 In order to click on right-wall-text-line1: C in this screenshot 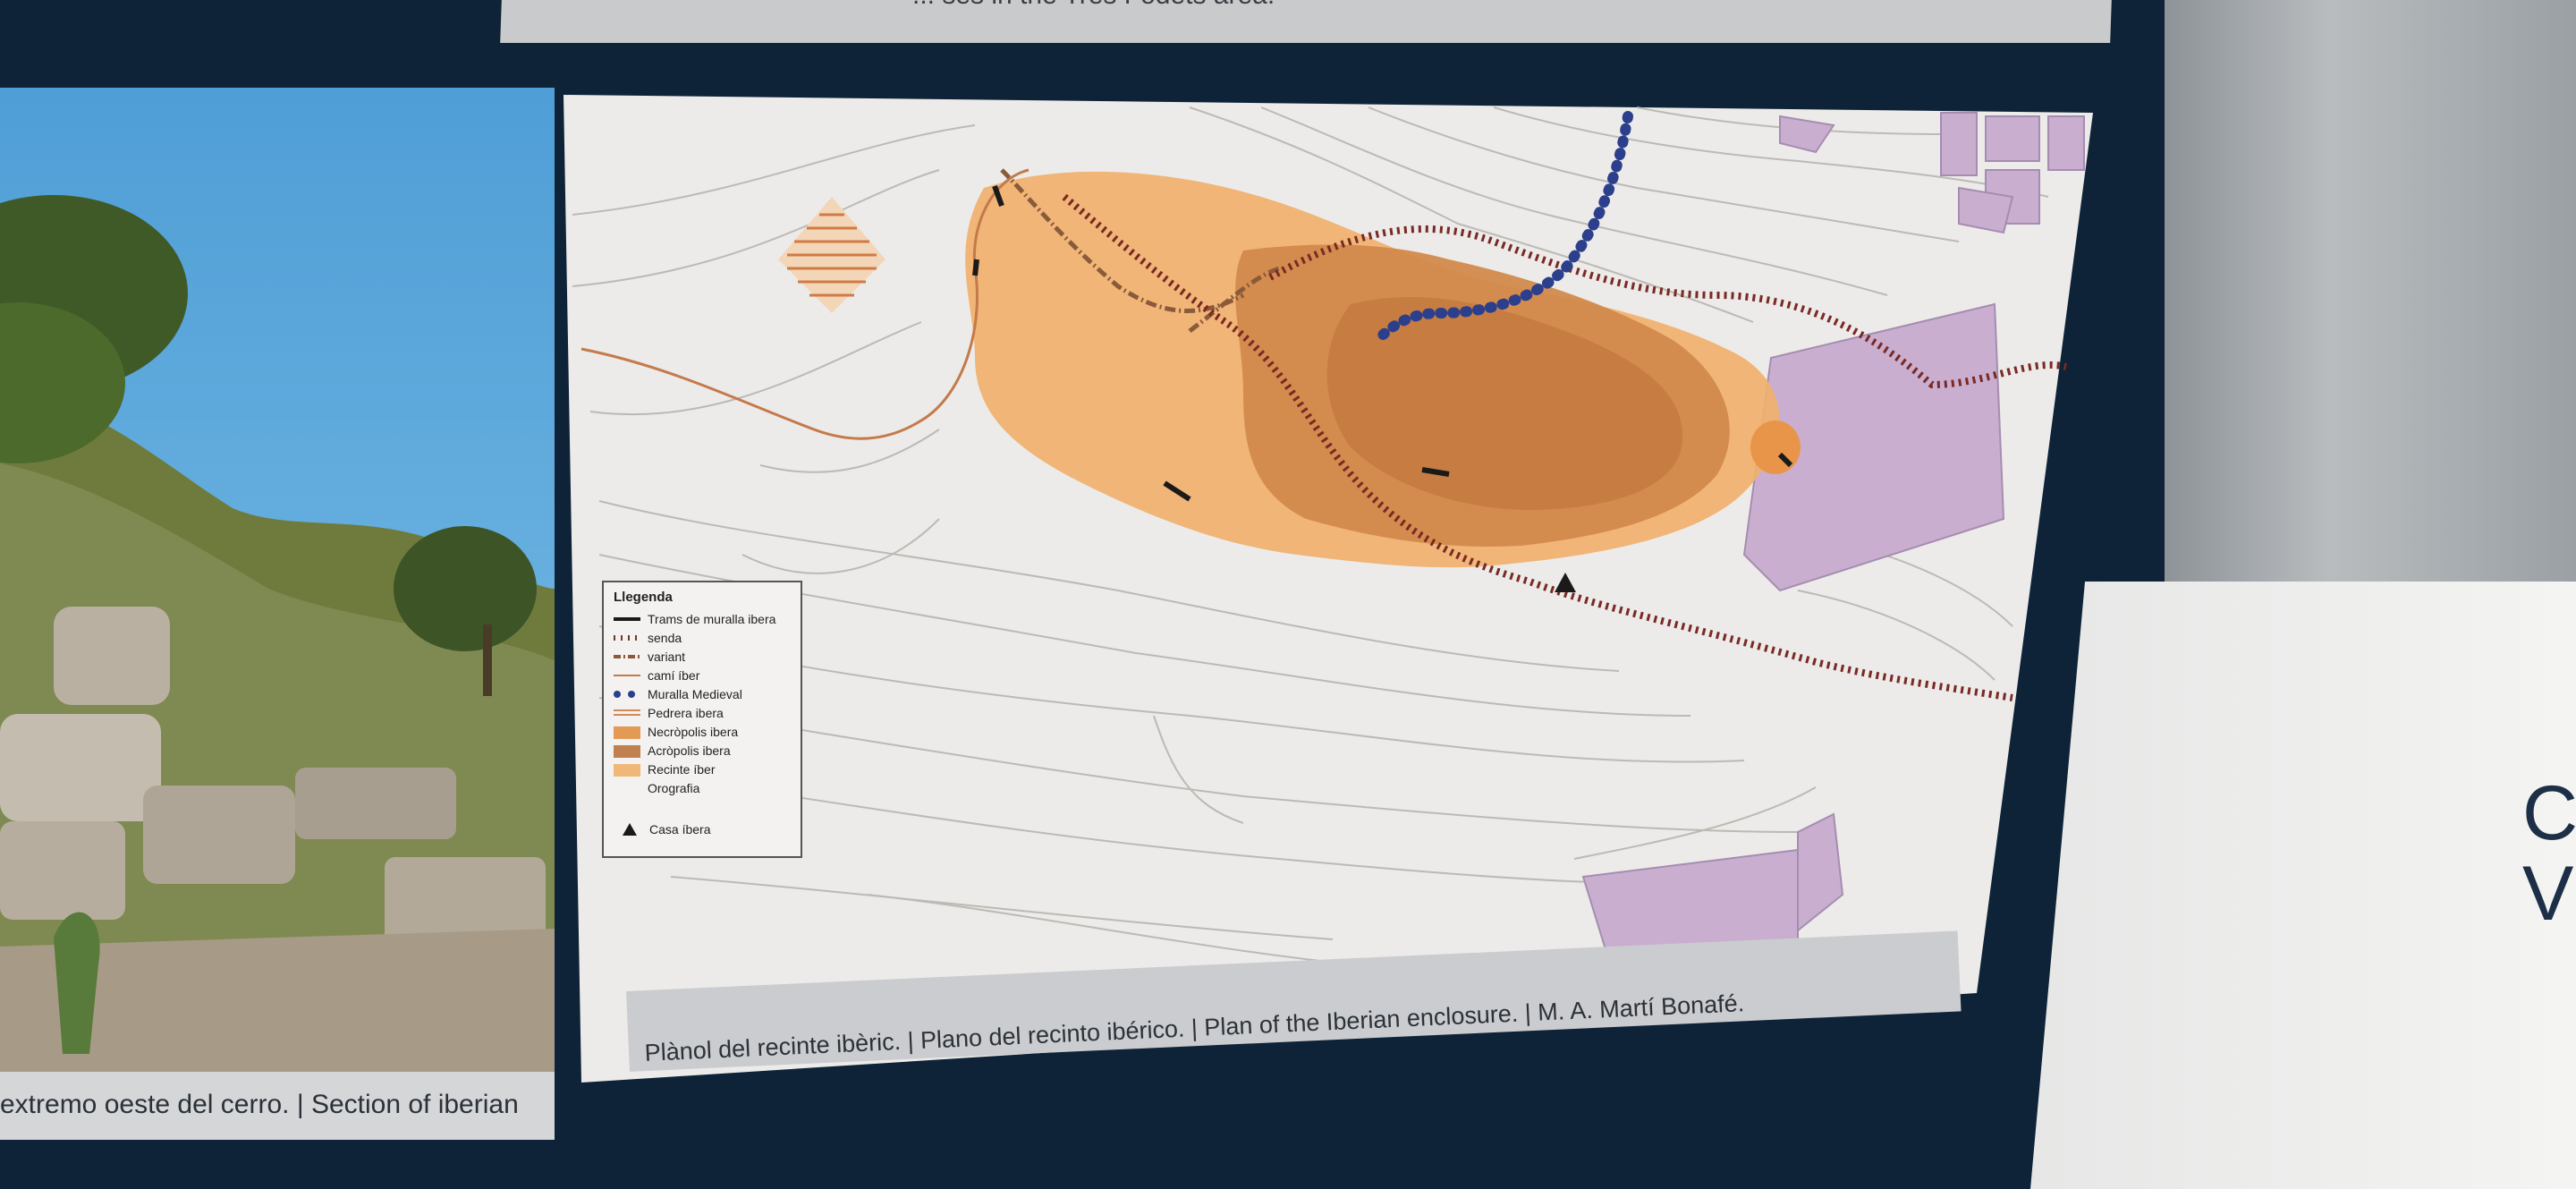, I will do `click(2549, 813)`.